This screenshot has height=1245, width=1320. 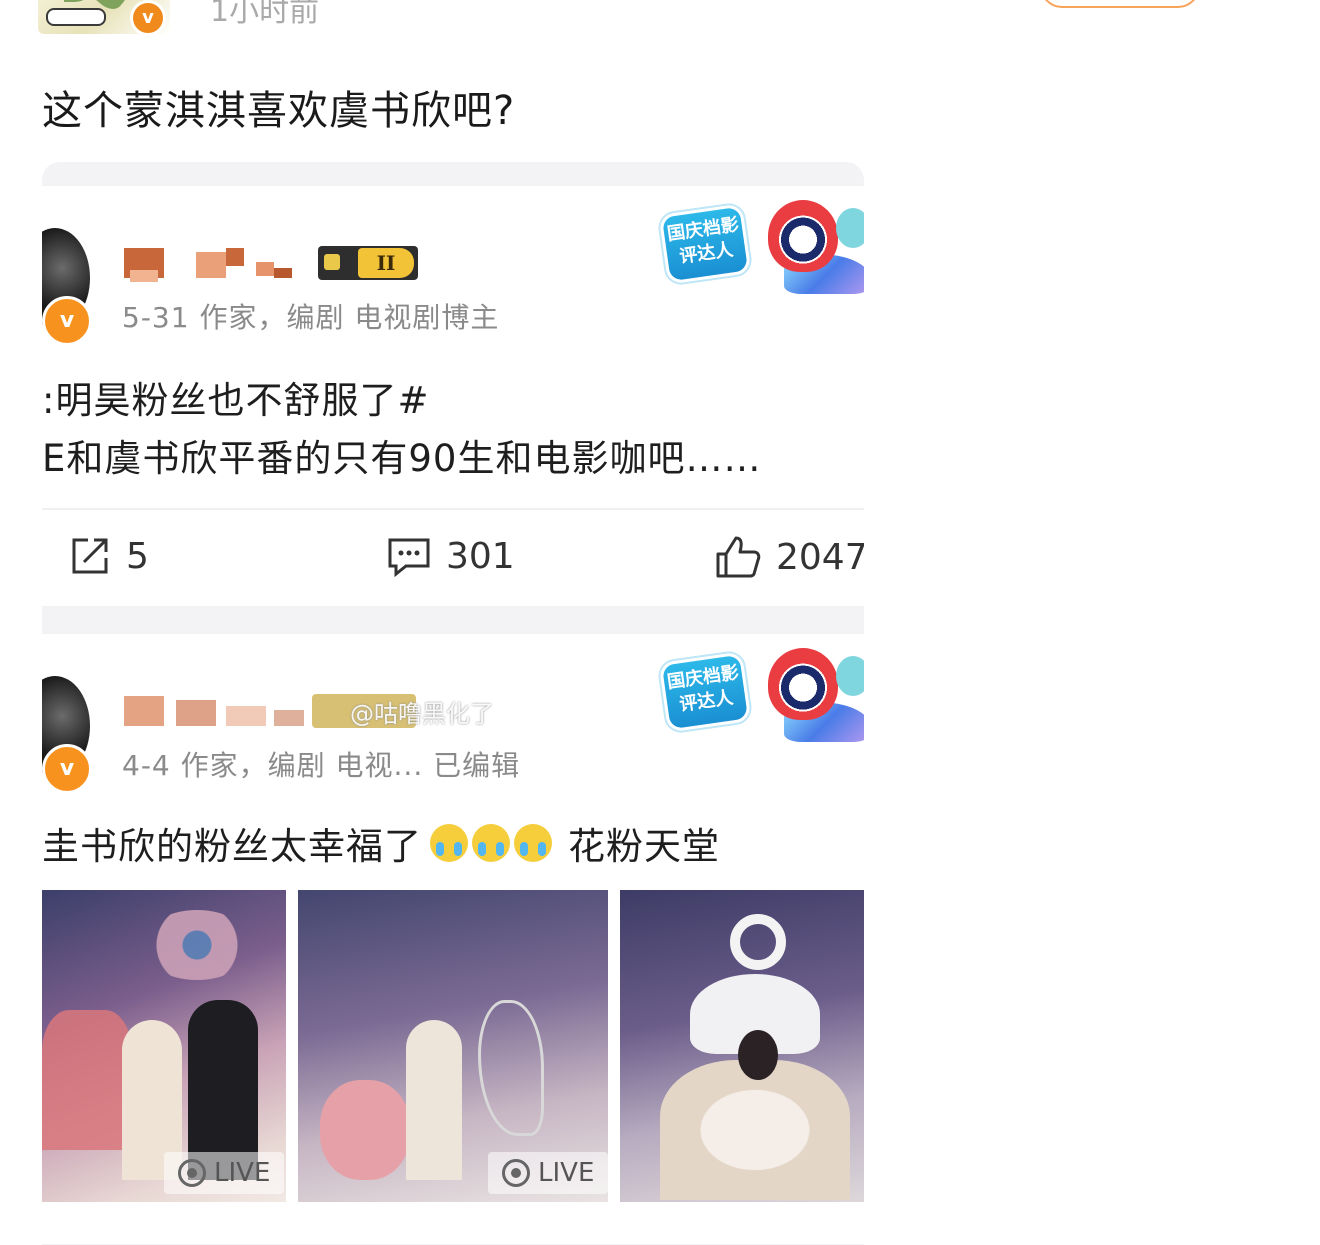 What do you see at coordinates (321, 765) in the screenshot?
I see `post-meta: 4-4 作家，编剧 电视... 已编辑` at bounding box center [321, 765].